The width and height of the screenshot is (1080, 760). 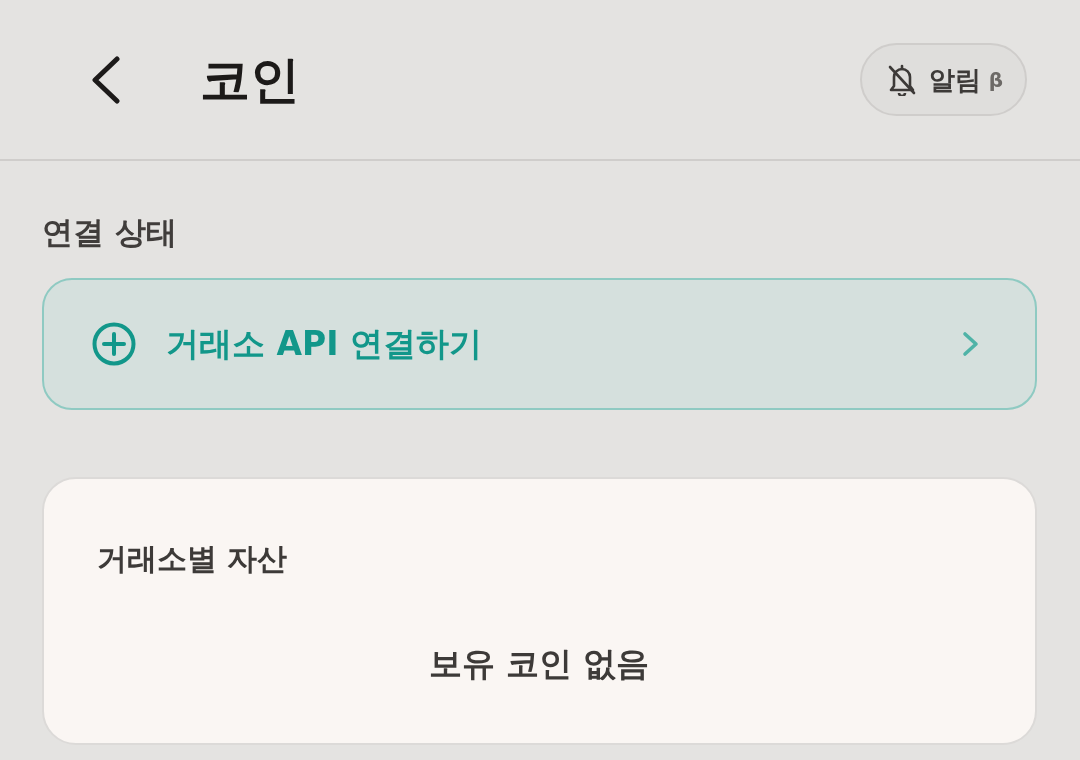 I want to click on section-heading: 연결 상태, so click(x=109, y=232).